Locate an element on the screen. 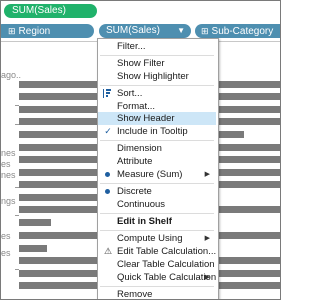 This screenshot has height=300, width=320. menu-item-clear-table-calculation: Clear Table Calculation is located at coordinates (157, 264).